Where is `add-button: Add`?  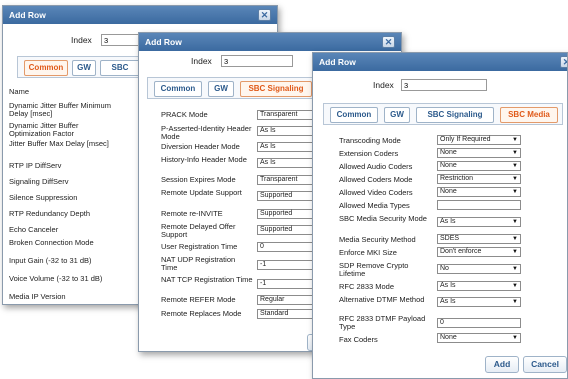 add-button: Add is located at coordinates (502, 364).